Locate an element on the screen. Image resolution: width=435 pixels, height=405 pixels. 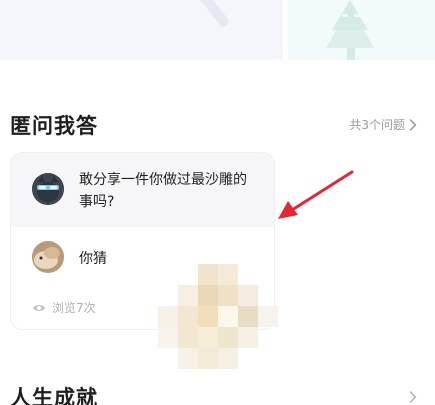
answer-text: 你猜 is located at coordinates (93, 259).